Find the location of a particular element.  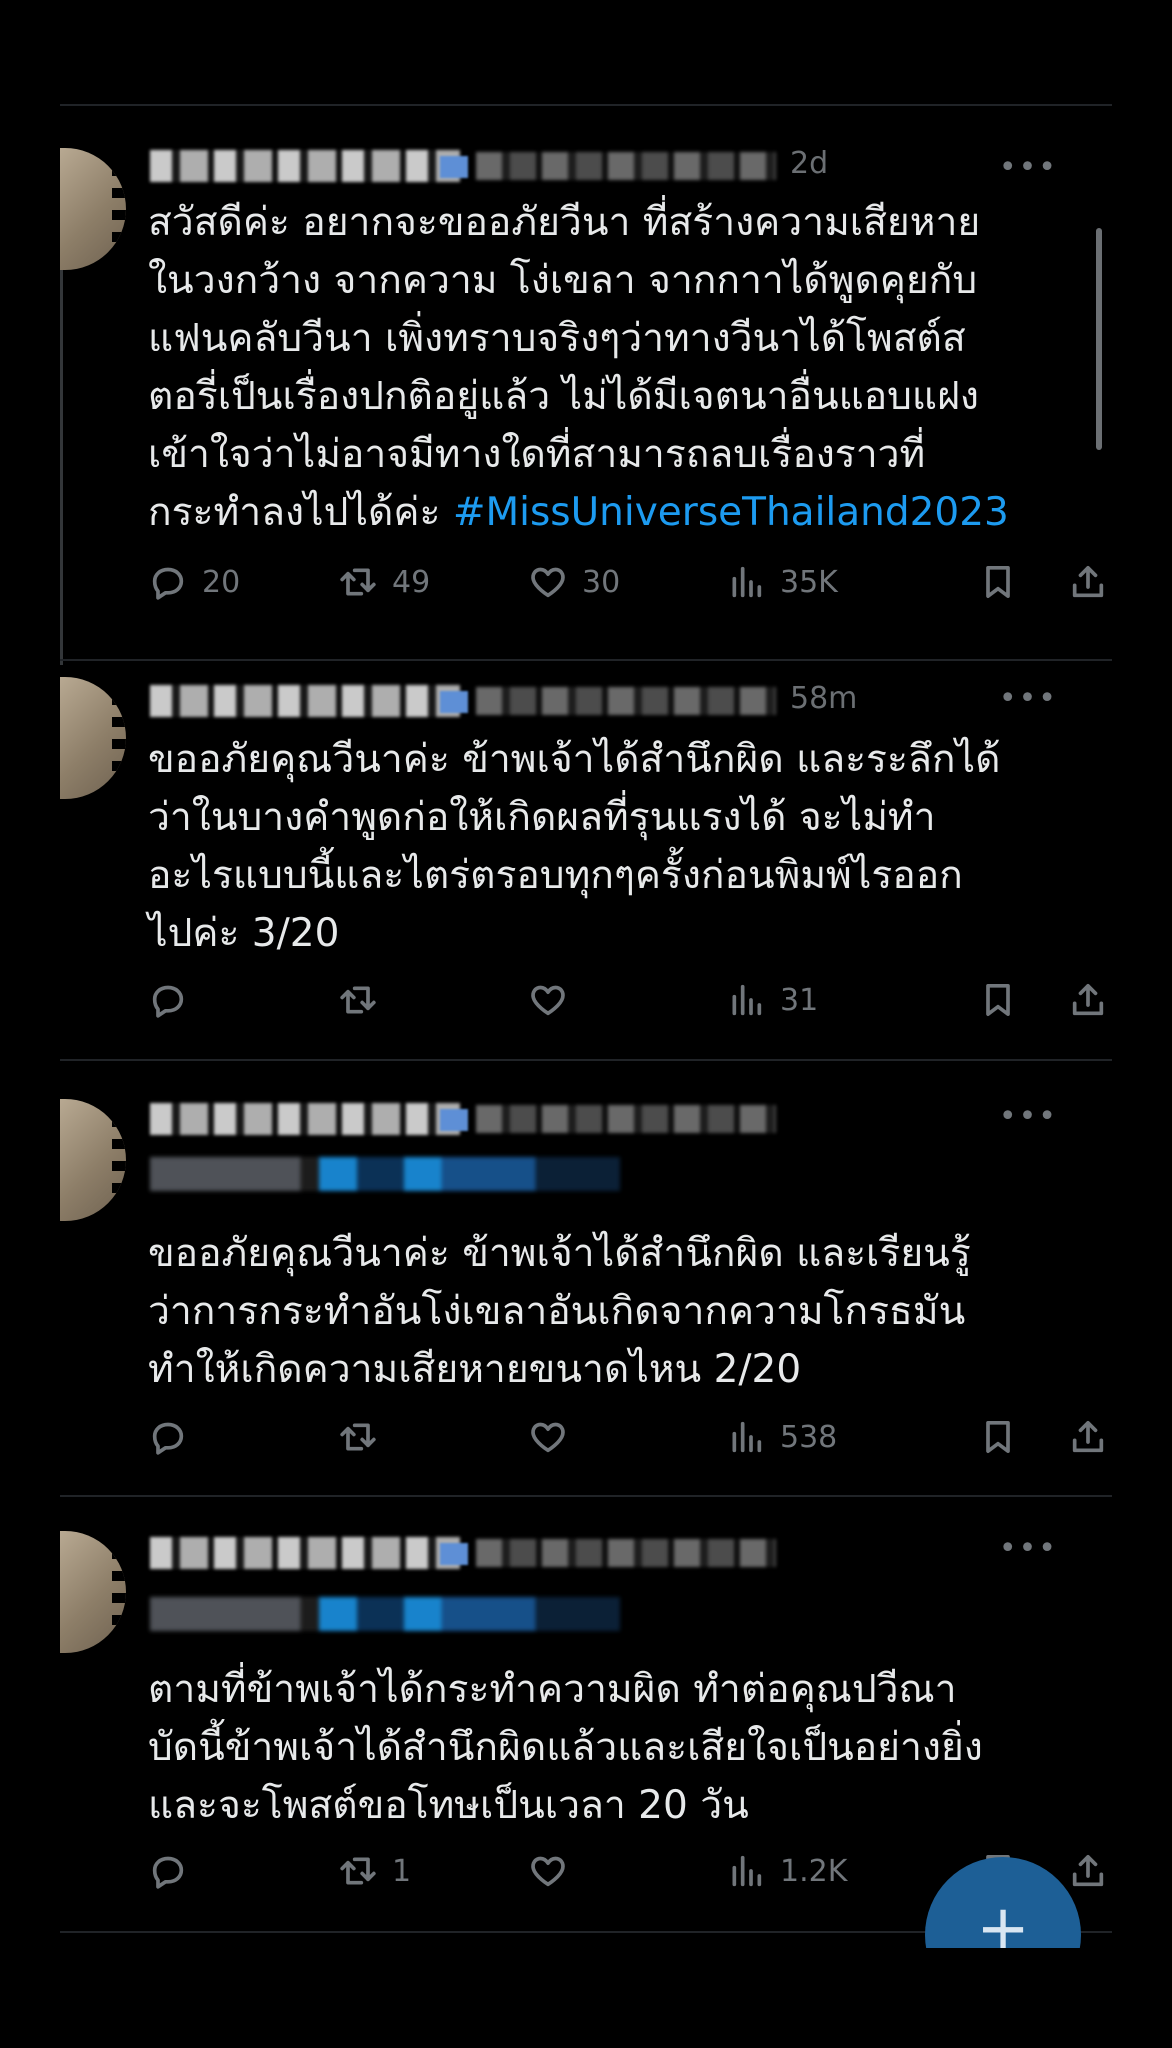

retweet-button: 1 is located at coordinates (374, 1871).